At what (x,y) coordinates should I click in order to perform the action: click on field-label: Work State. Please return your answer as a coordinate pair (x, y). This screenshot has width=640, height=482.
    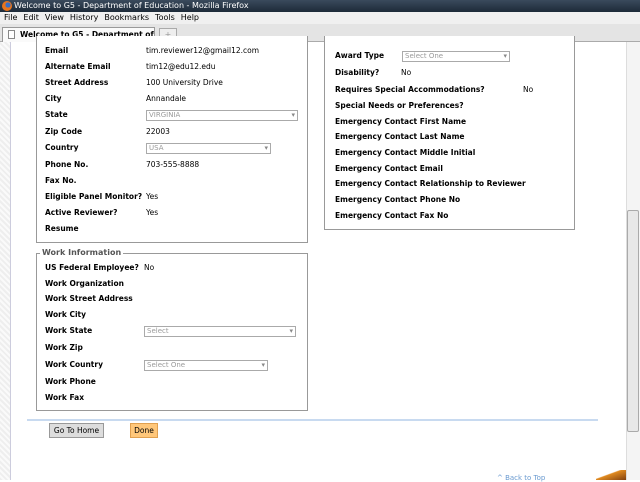
    Looking at the image, I should click on (69, 330).